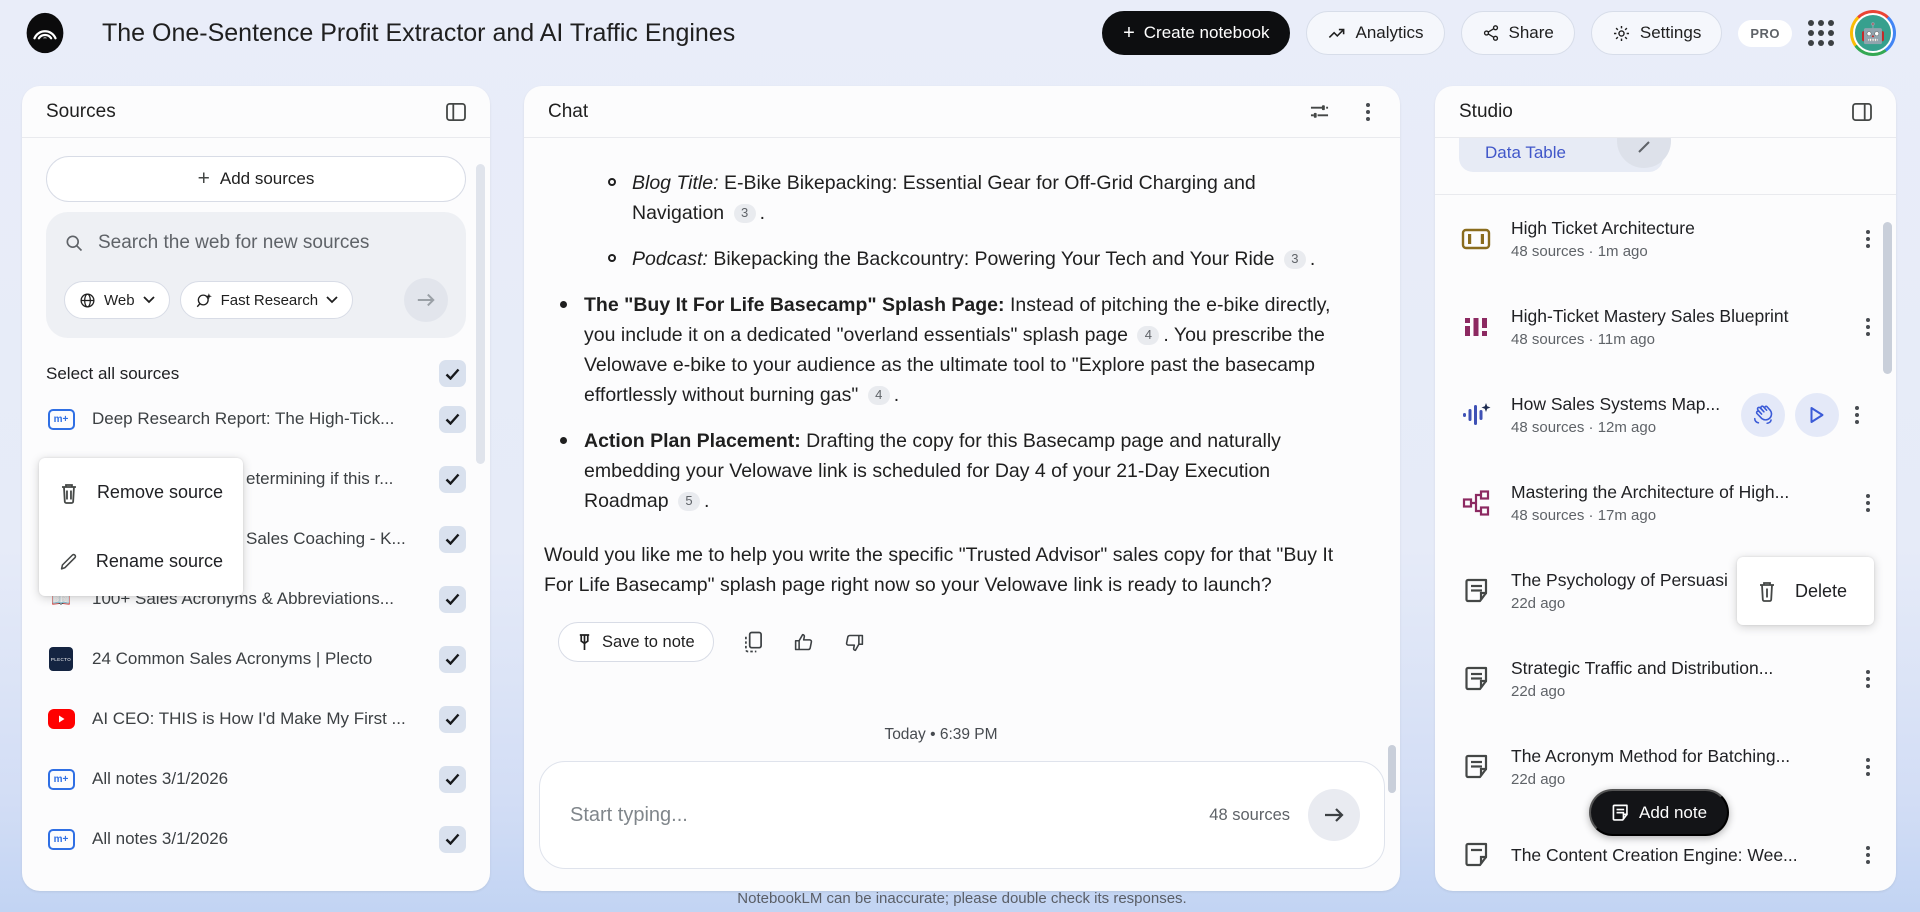 The height and width of the screenshot is (912, 1920). I want to click on citation-chip: 5, so click(688, 501).